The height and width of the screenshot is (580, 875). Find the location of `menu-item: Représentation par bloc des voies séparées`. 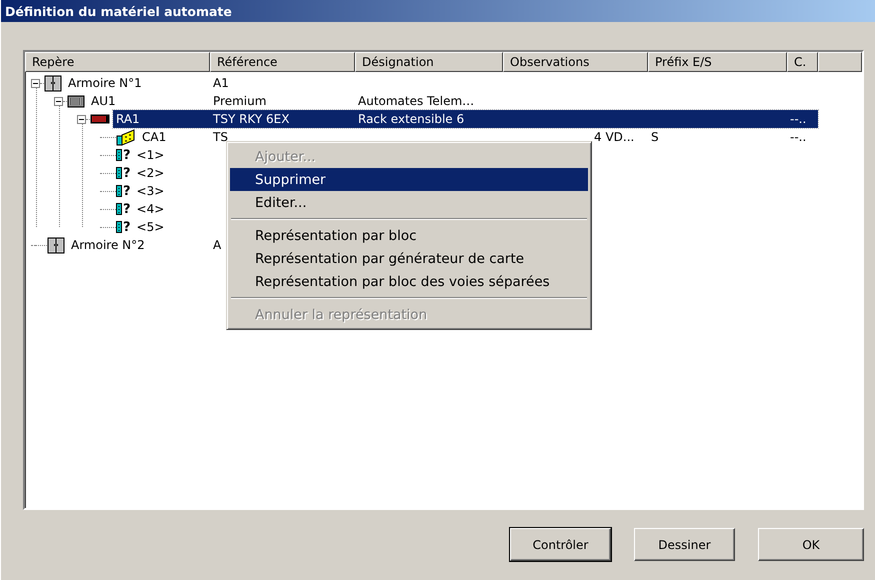

menu-item: Représentation par bloc des voies séparées is located at coordinates (409, 281).